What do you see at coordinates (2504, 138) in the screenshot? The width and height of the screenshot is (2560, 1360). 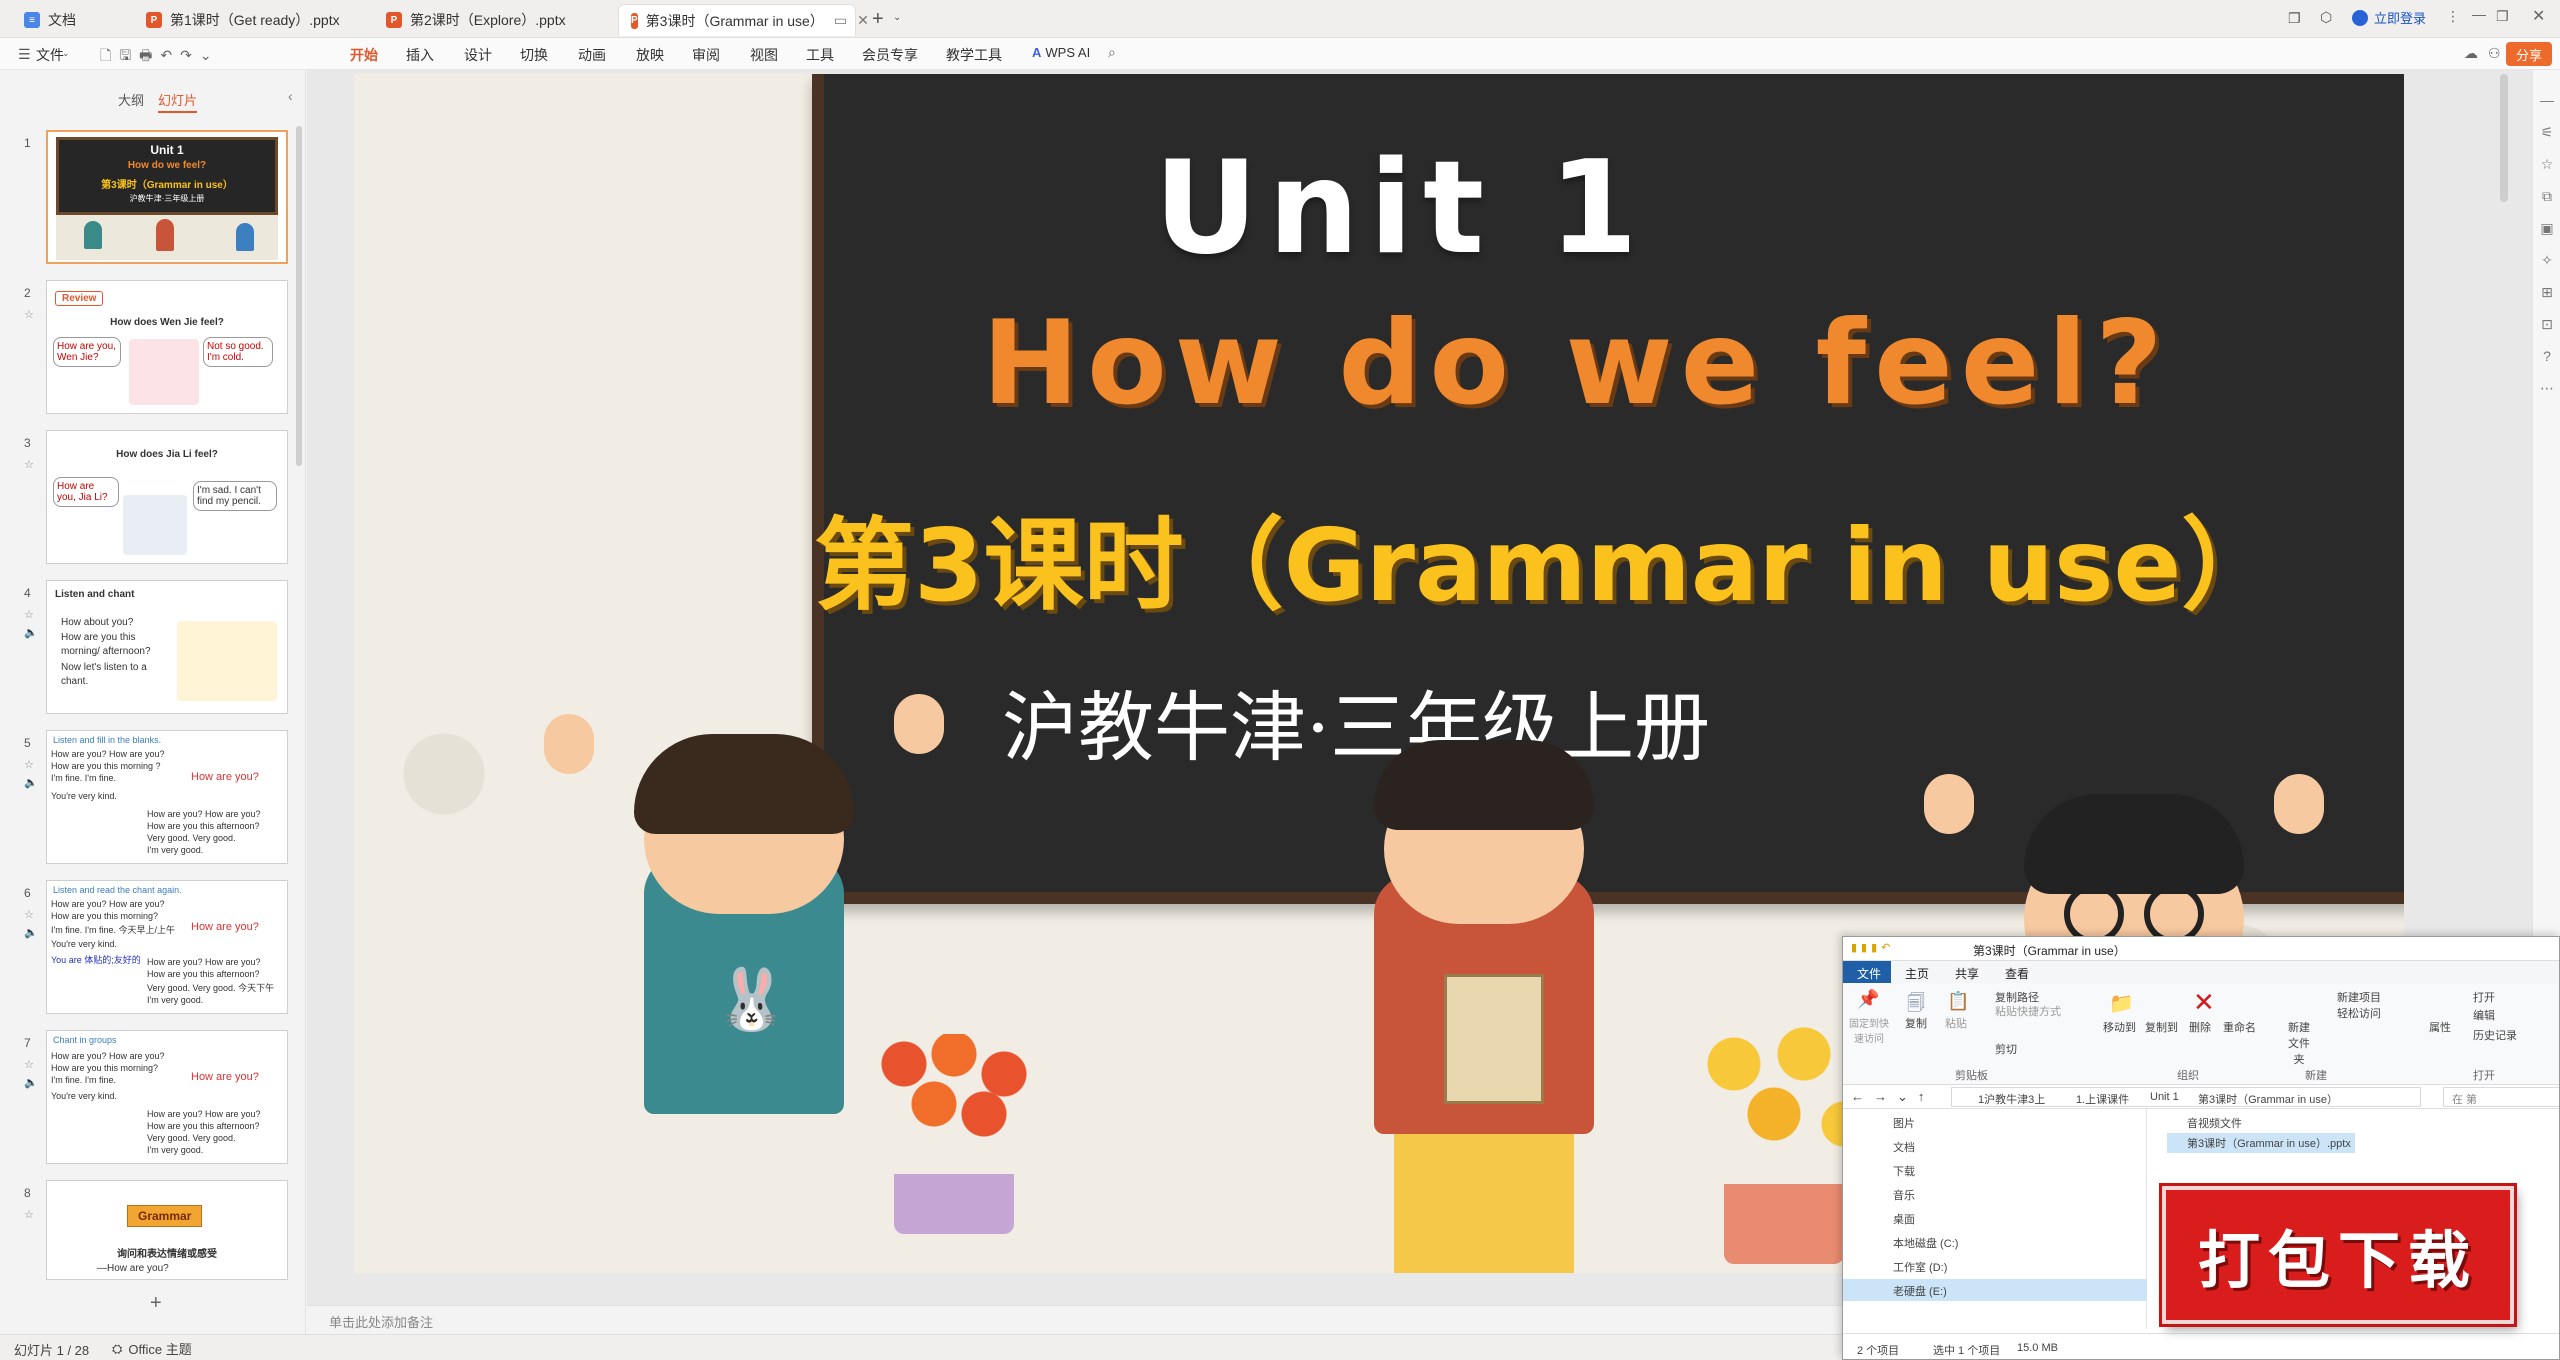 I see `slide-scrollbar` at bounding box center [2504, 138].